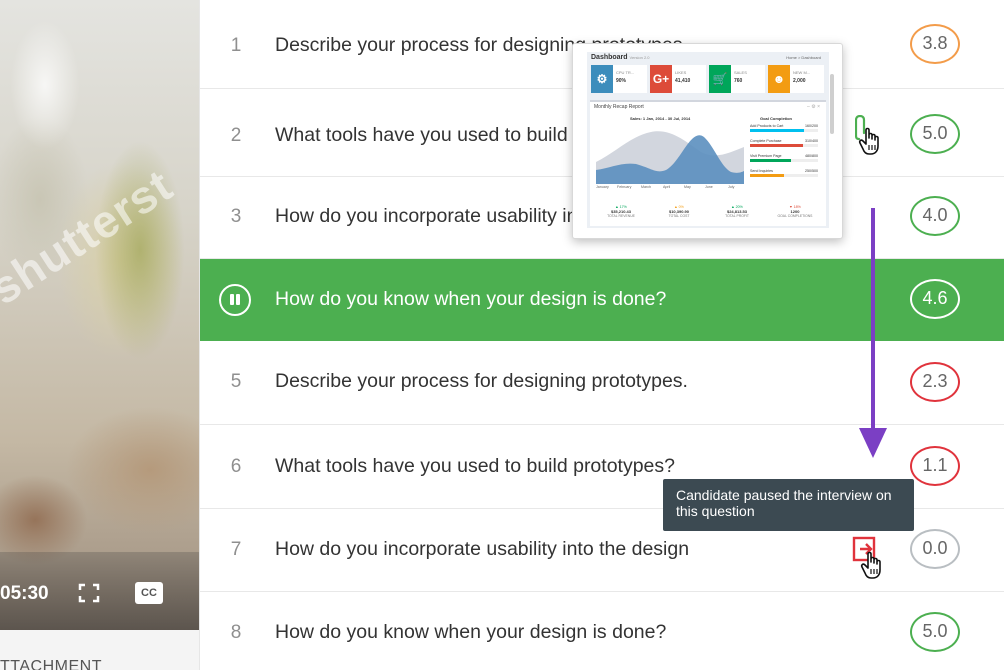 Image resolution: width=1004 pixels, height=670 pixels. What do you see at coordinates (687, 187) in the screenshot?
I see `month-label: May` at bounding box center [687, 187].